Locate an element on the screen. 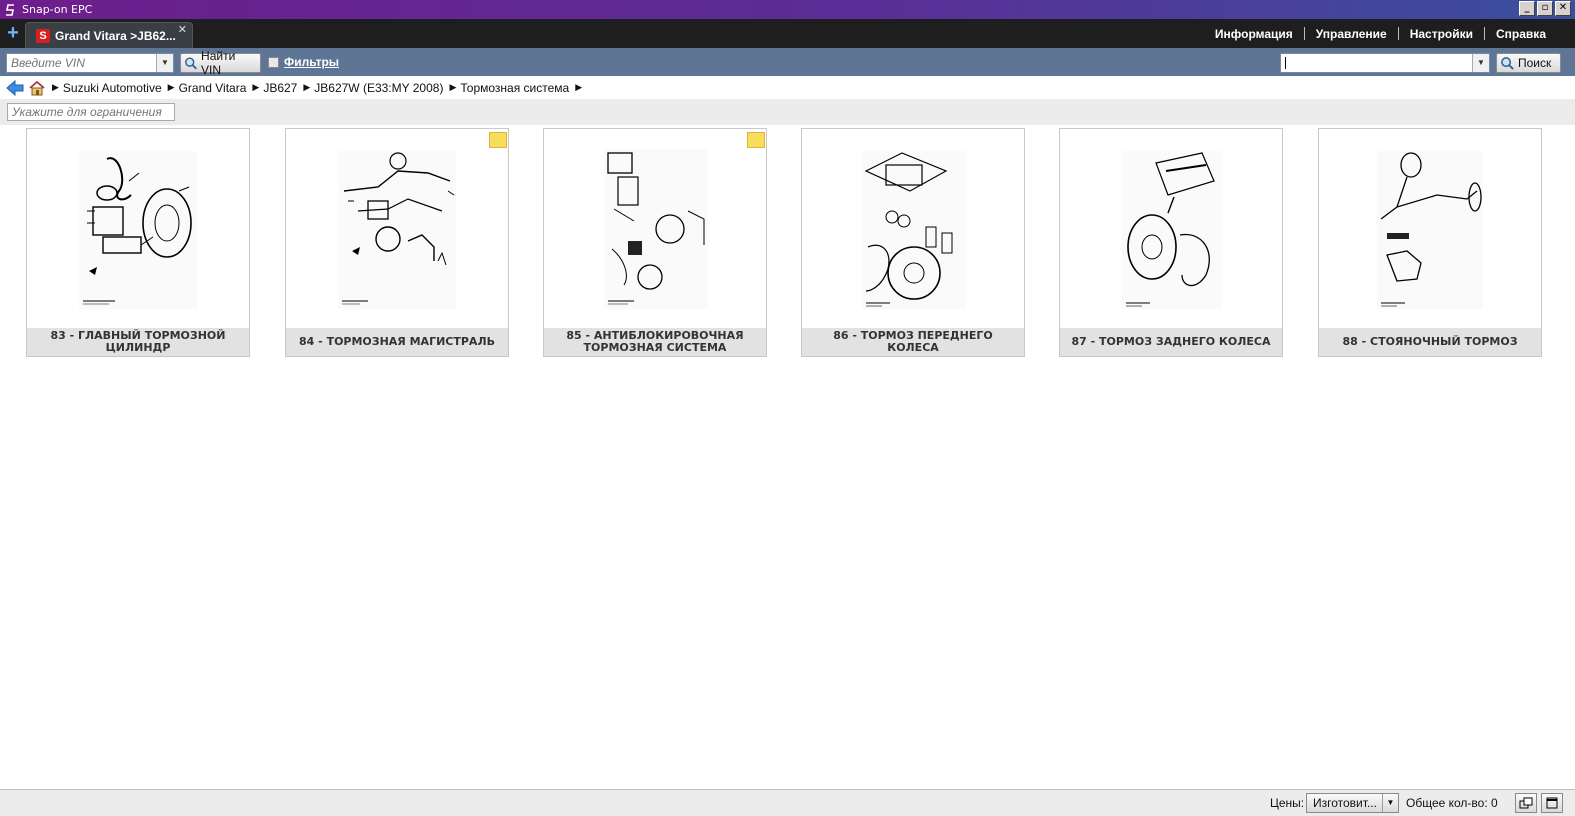 The height and width of the screenshot is (816, 1575). front-brake-diagram is located at coordinates (914, 230).